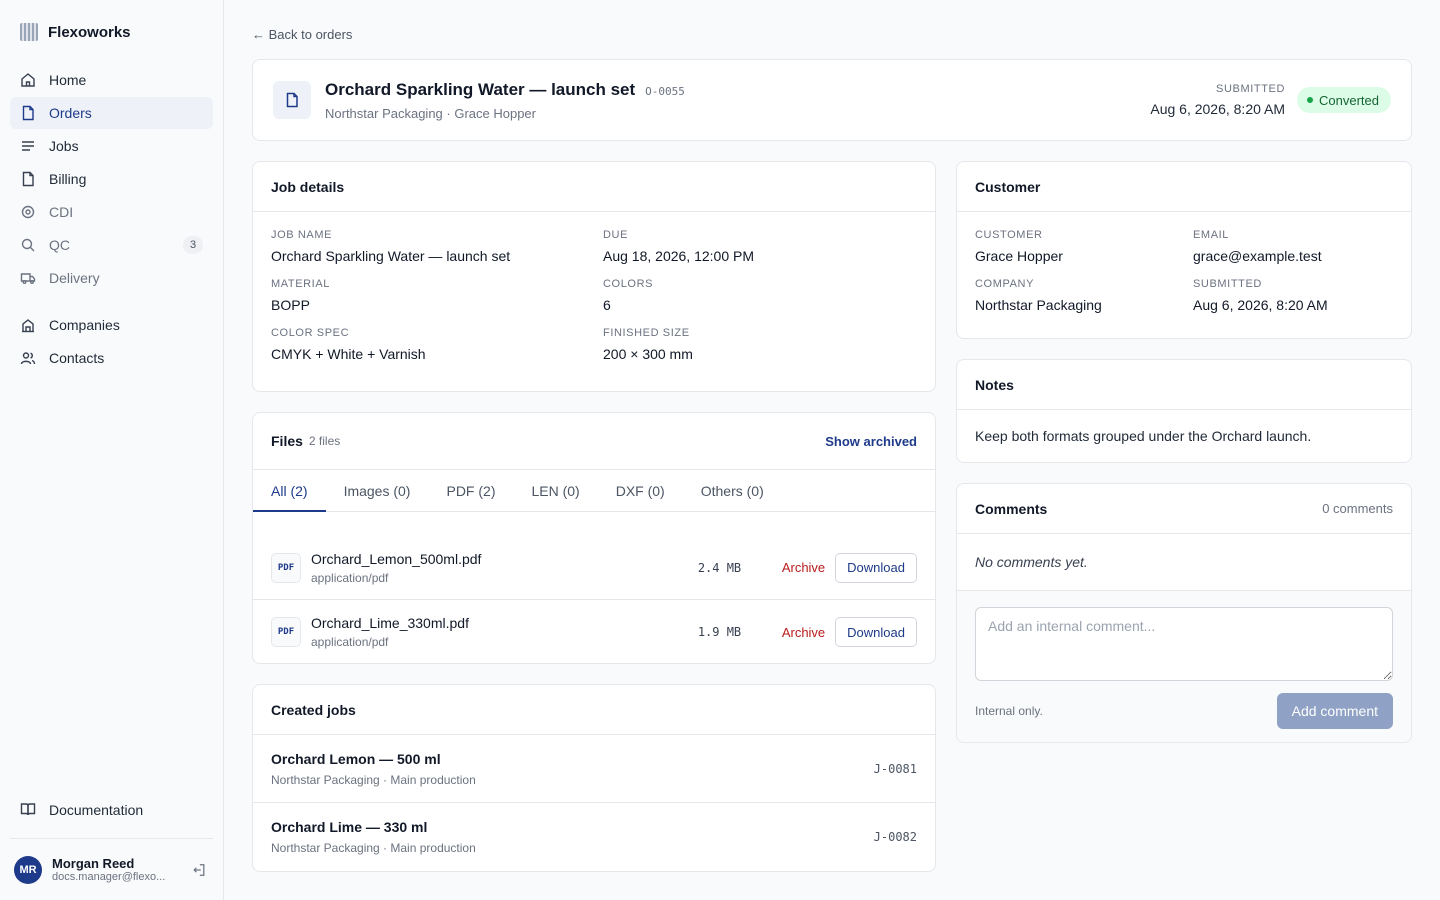 The image size is (1440, 900). Describe the element at coordinates (732, 490) in the screenshot. I see `tab-others: Others (0)` at that location.